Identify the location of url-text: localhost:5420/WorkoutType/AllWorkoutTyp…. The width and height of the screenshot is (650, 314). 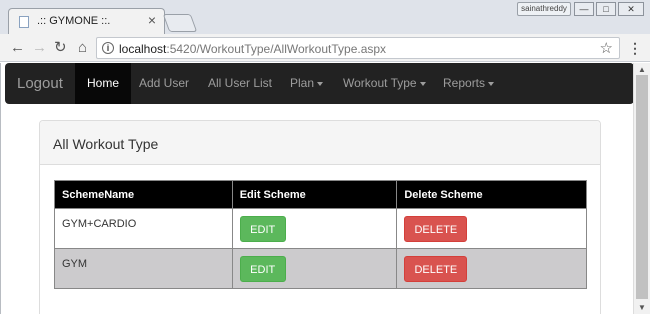
(252, 49).